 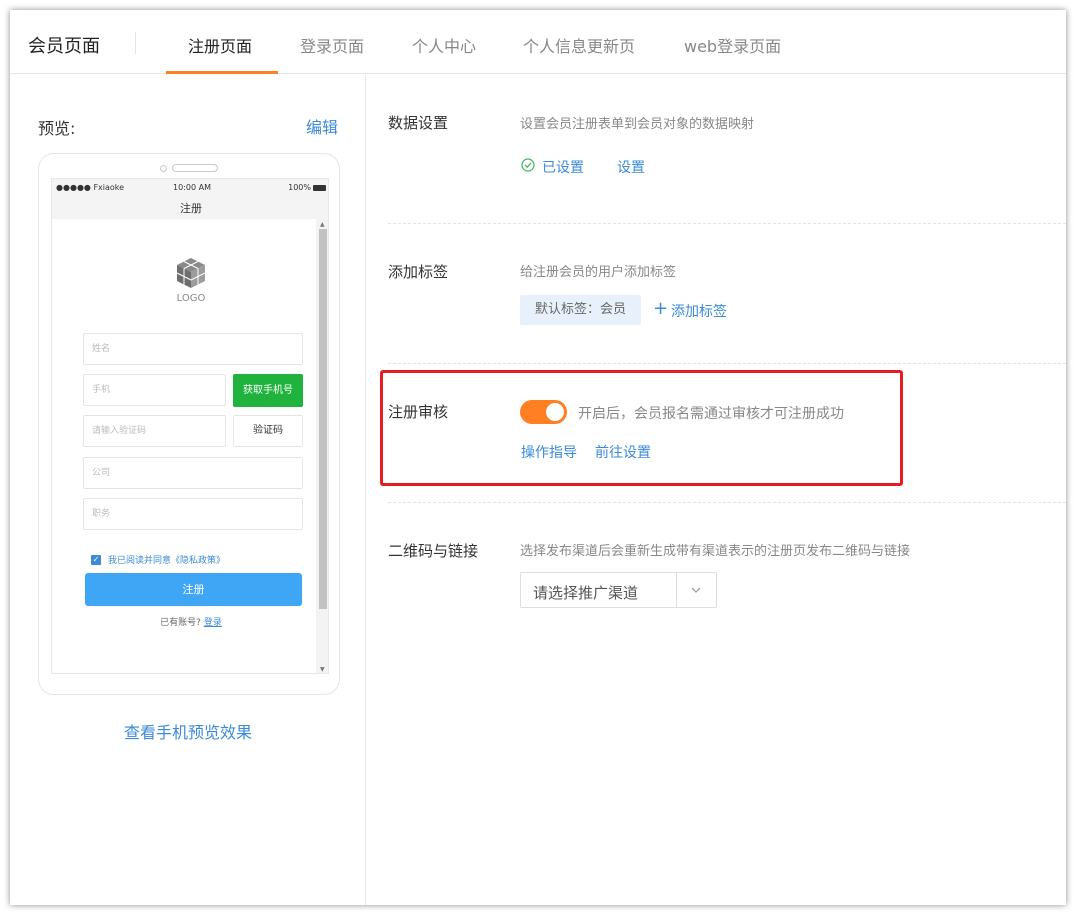 I want to click on logo-cube-icon, so click(x=191, y=273).